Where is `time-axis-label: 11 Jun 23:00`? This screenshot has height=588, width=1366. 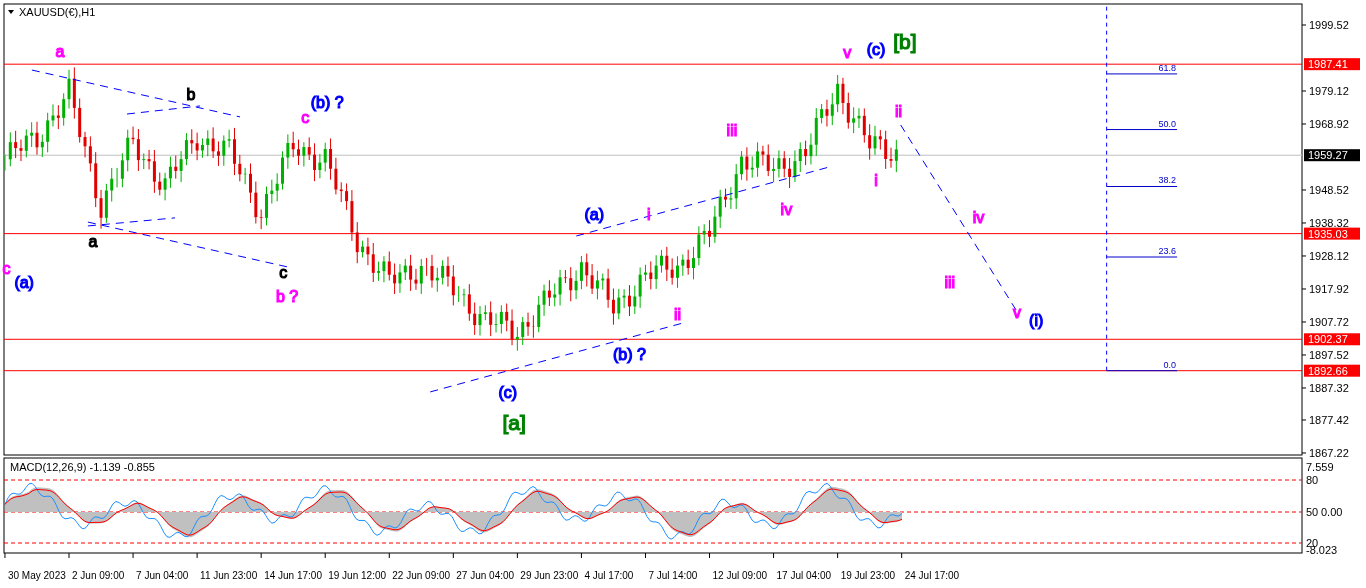
time-axis-label: 11 Jun 23:00 is located at coordinates (229, 575).